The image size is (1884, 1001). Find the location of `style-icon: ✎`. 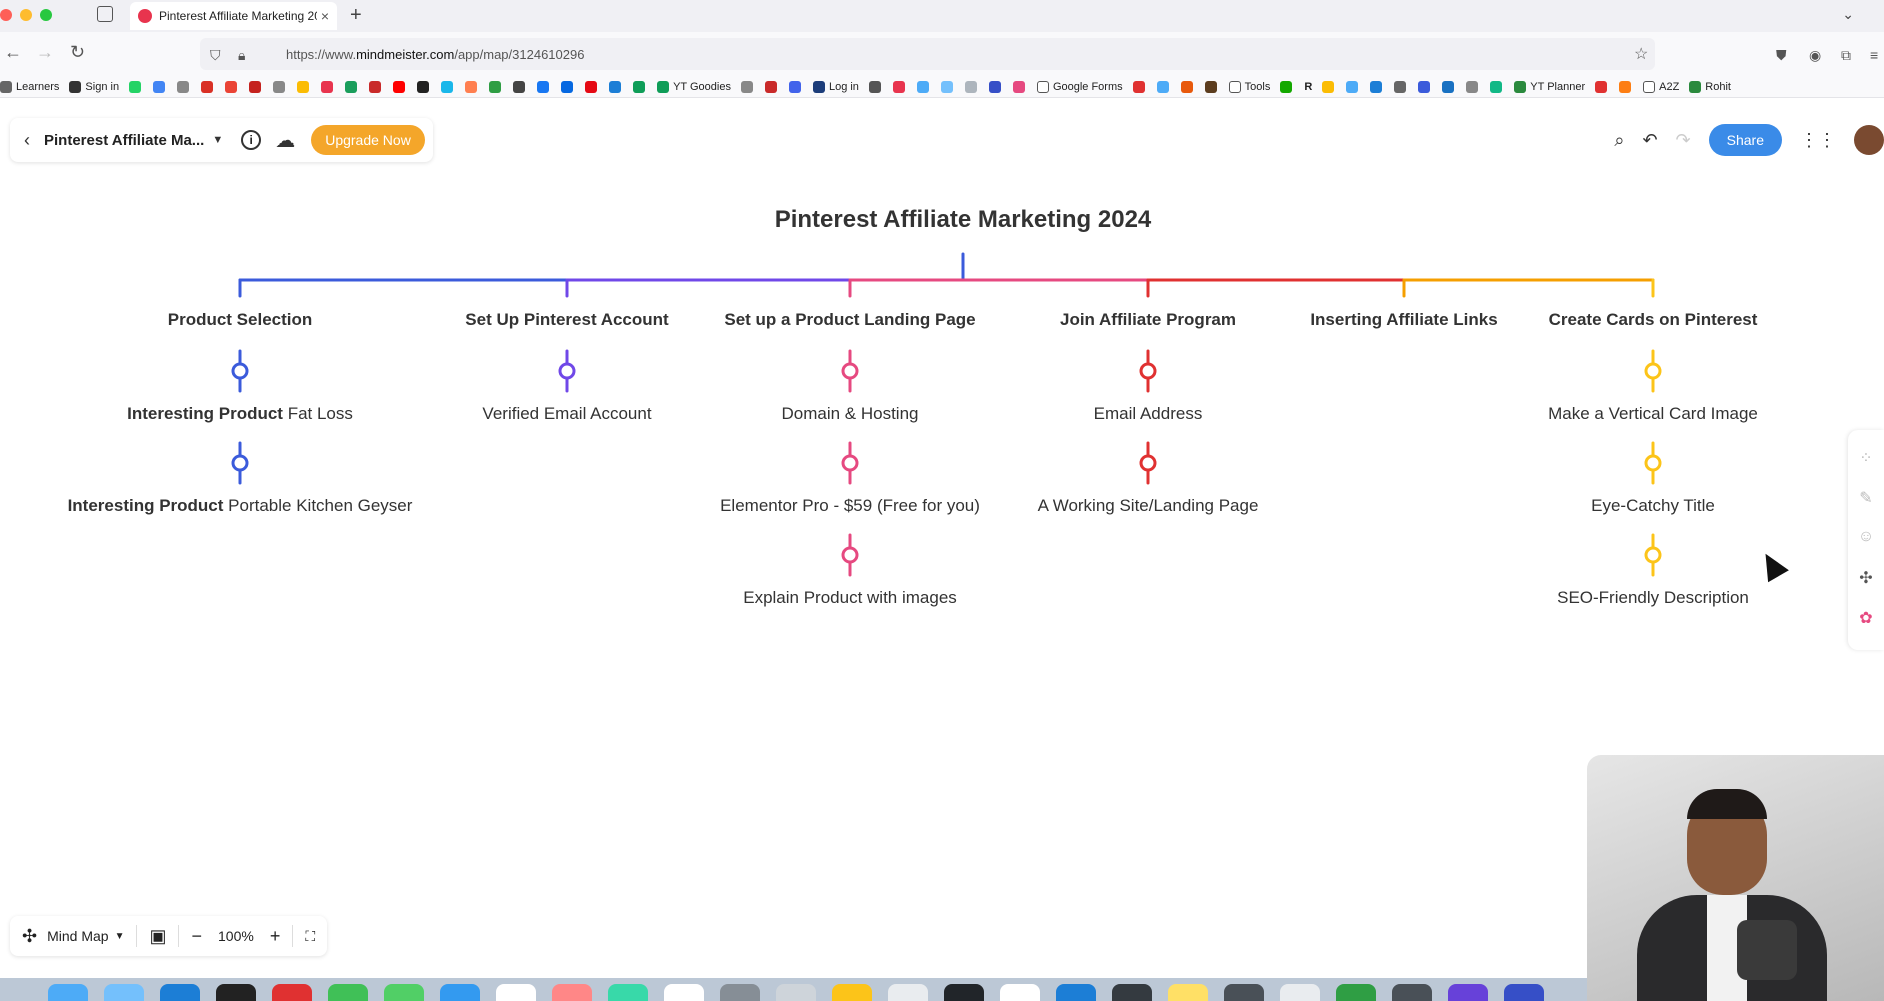

style-icon: ✎ is located at coordinates (1866, 499).